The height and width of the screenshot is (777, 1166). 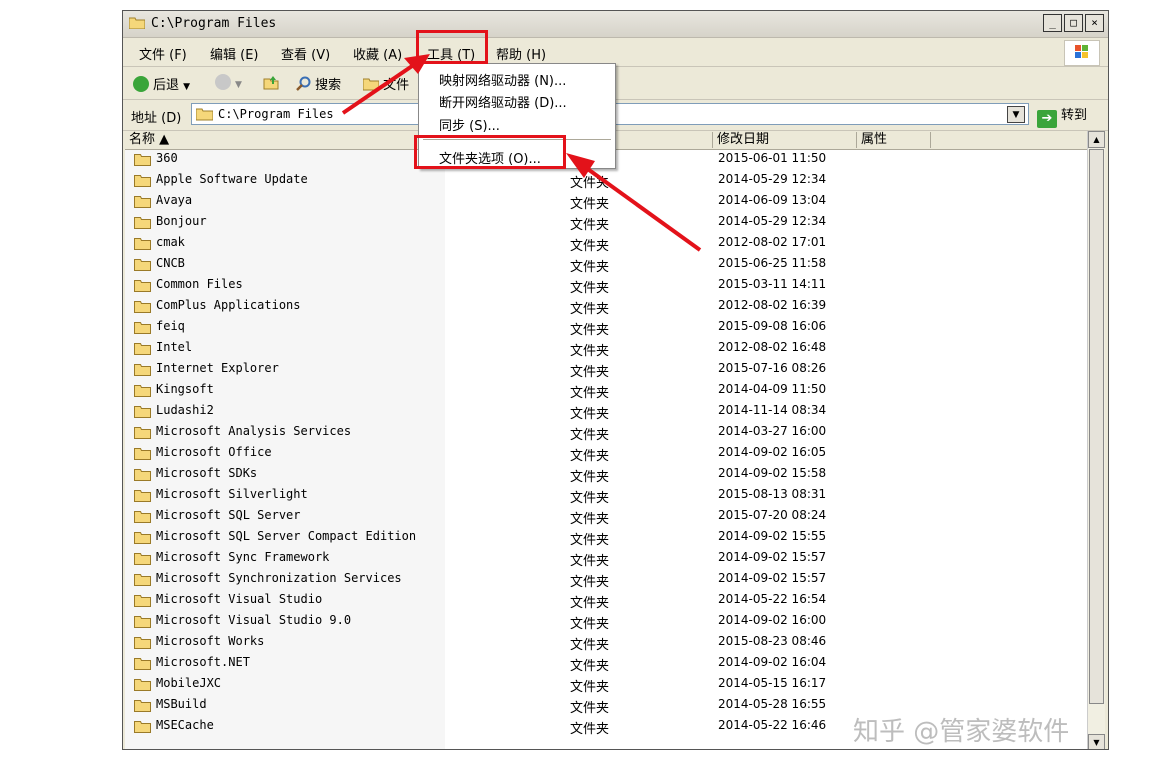 What do you see at coordinates (606, 264) in the screenshot?
I see `table-row: CNCB 文件夹 2015-06-25 11:58` at bounding box center [606, 264].